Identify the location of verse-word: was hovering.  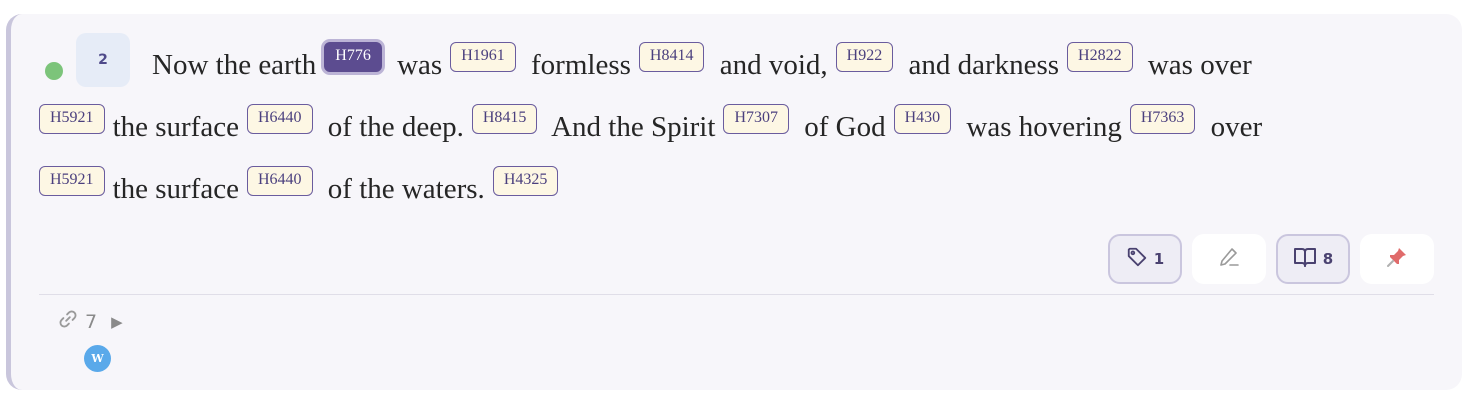
(1044, 127).